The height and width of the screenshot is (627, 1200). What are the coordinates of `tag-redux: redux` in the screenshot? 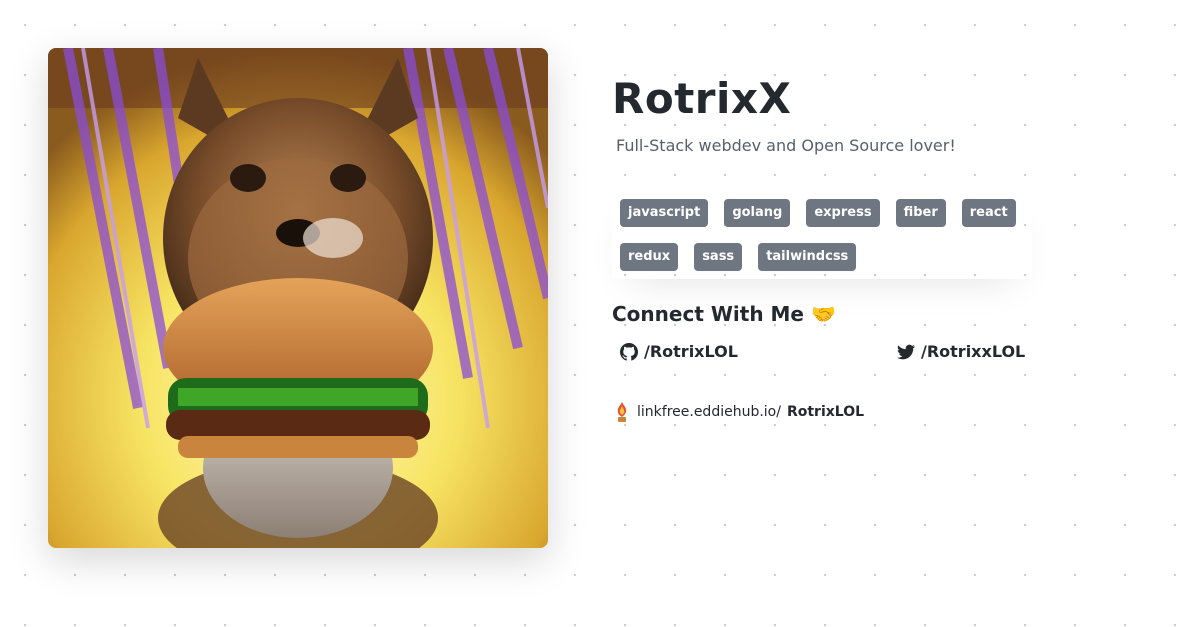 It's located at (649, 257).